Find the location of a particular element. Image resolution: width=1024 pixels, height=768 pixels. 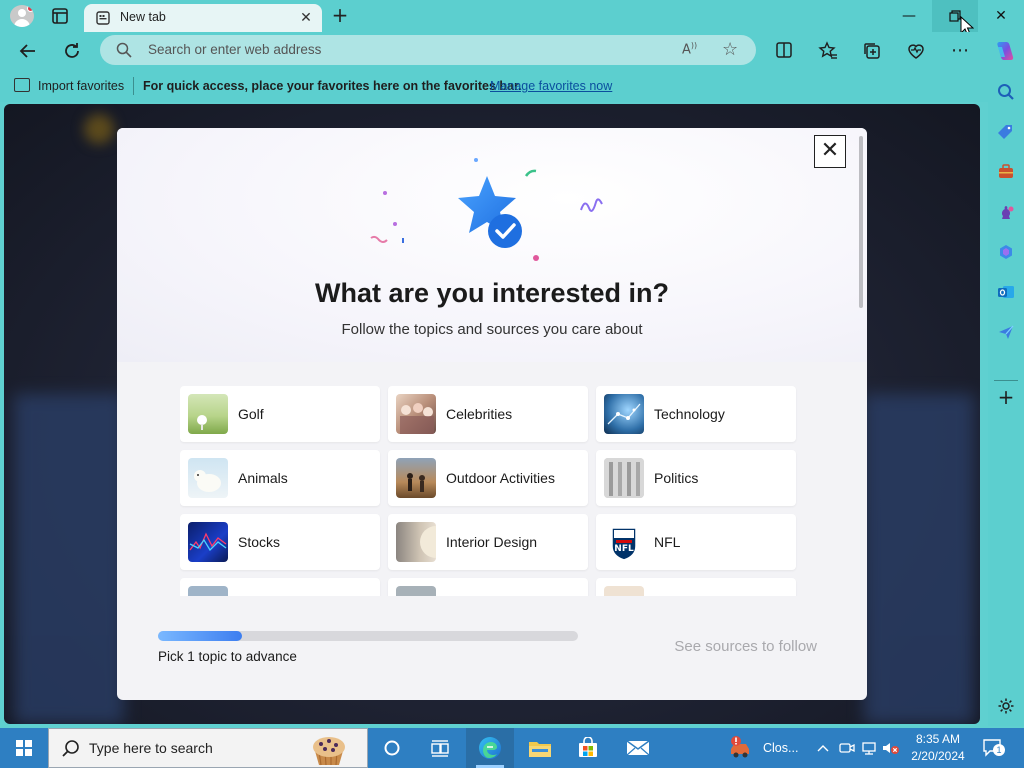

navigation-bar: Search or enter web address A)) ☆ ⋯ is located at coordinates (512, 51).